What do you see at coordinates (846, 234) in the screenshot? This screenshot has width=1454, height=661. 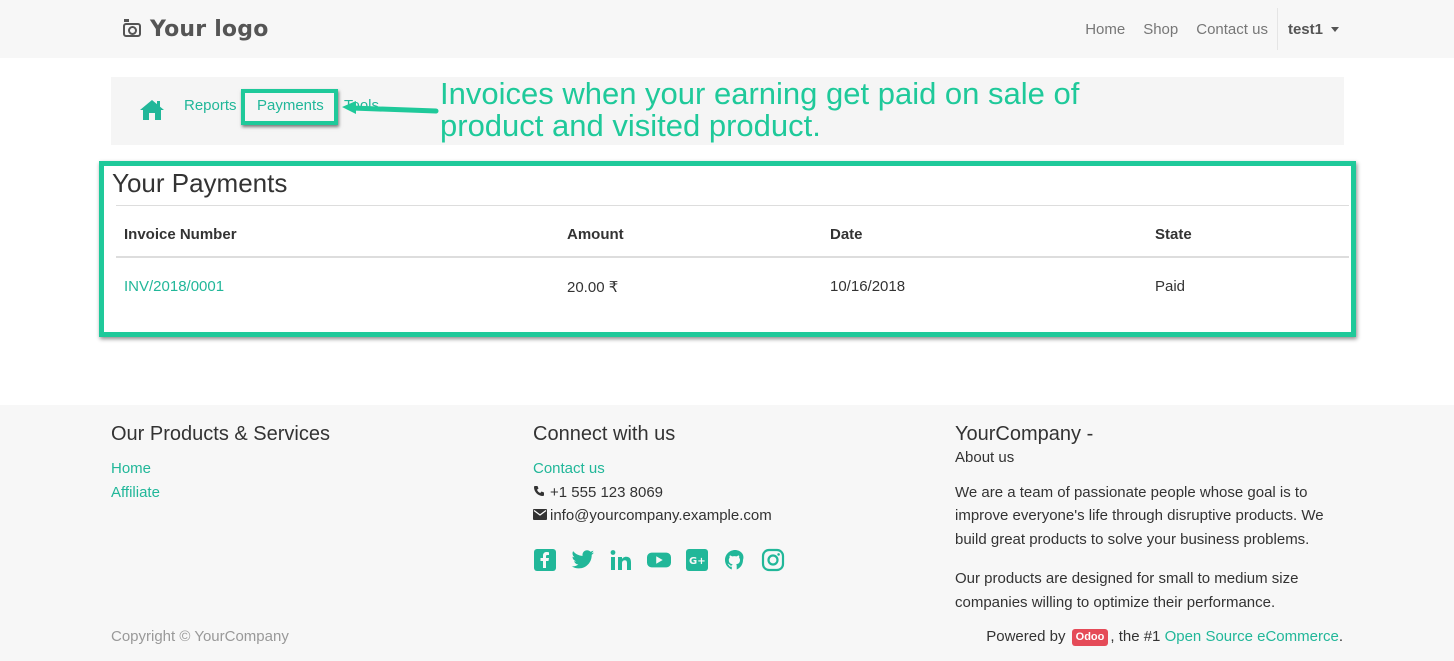 I see `column-header-date: Date` at bounding box center [846, 234].